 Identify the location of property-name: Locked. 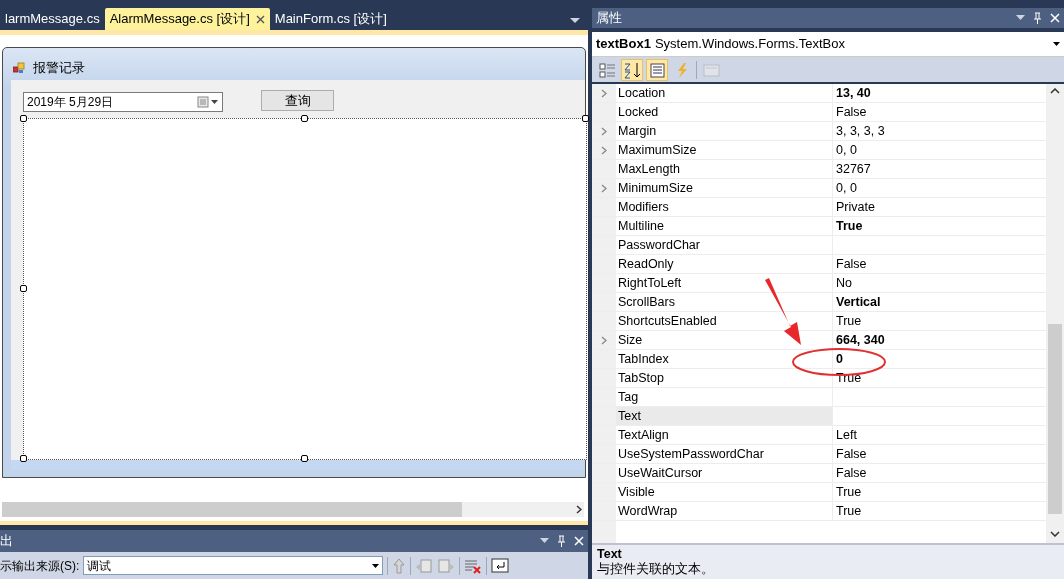
(724, 112).